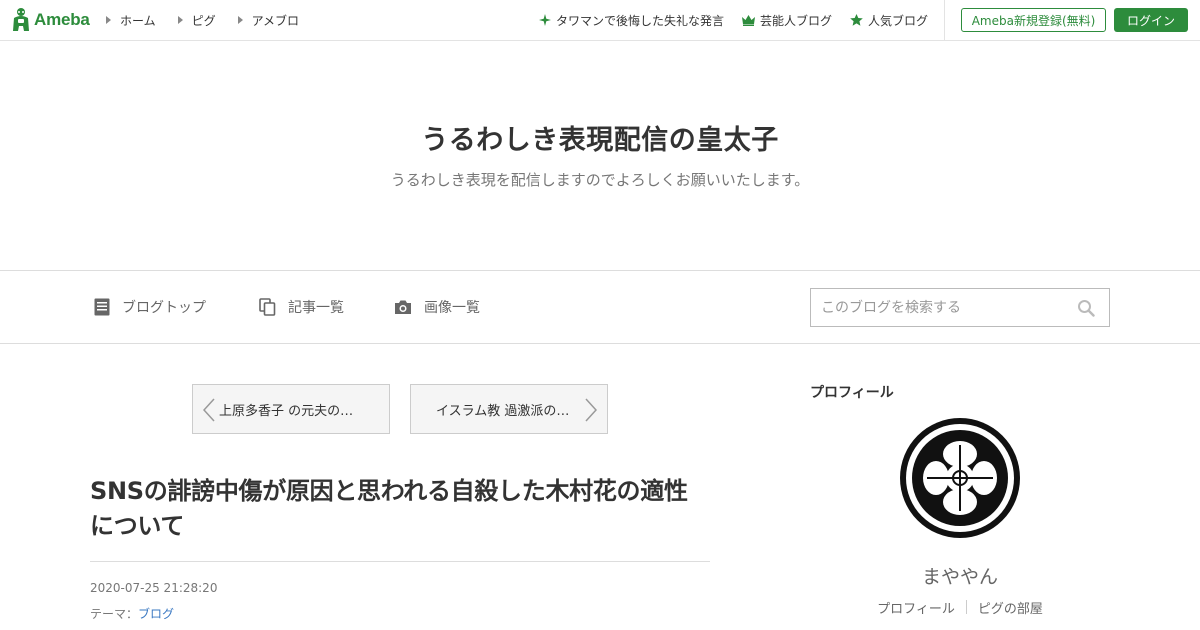 This screenshot has width=1200, height=630. Describe the element at coordinates (267, 307) in the screenshot. I see `copy-icon` at that location.